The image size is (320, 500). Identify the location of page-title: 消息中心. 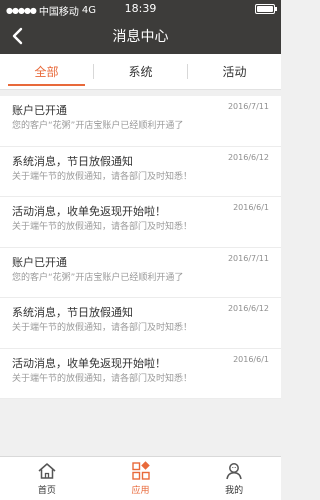
(140, 37).